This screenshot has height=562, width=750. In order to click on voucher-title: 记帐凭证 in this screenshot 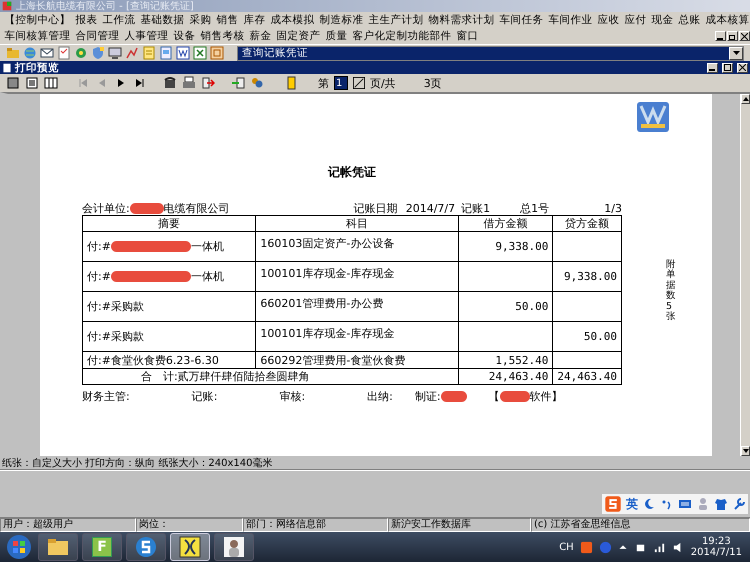, I will do `click(351, 172)`.